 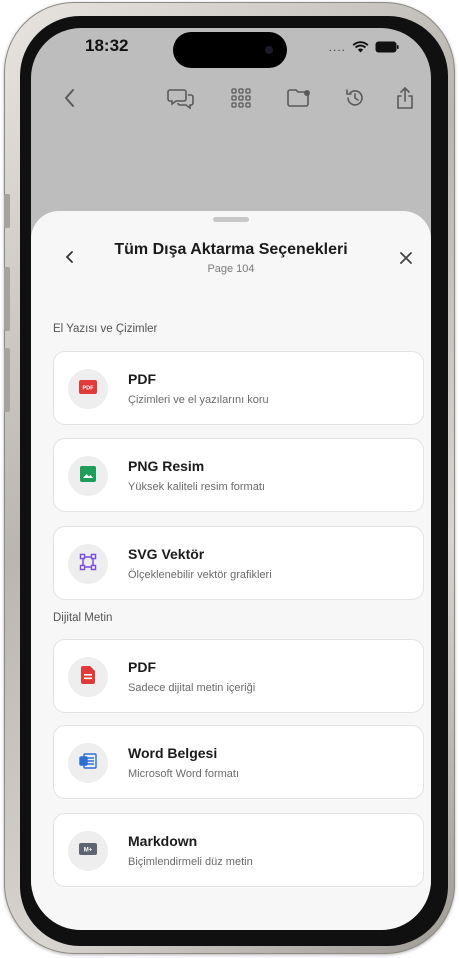 I want to click on markdown-icon: M+, so click(x=88, y=851).